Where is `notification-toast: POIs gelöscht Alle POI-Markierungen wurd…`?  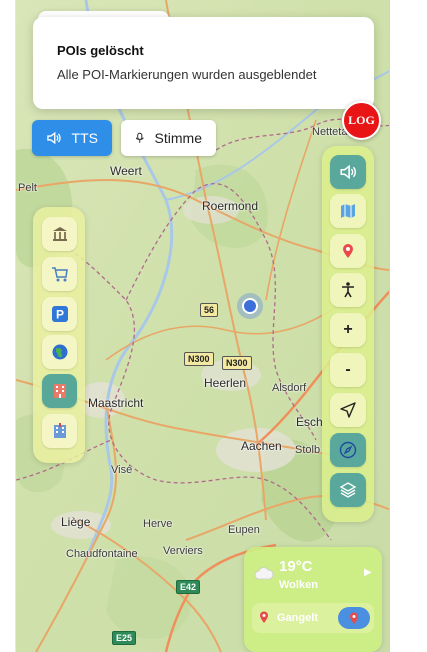
notification-toast: POIs gelöscht Alle POI-Markierungen wurd… is located at coordinates (203, 63).